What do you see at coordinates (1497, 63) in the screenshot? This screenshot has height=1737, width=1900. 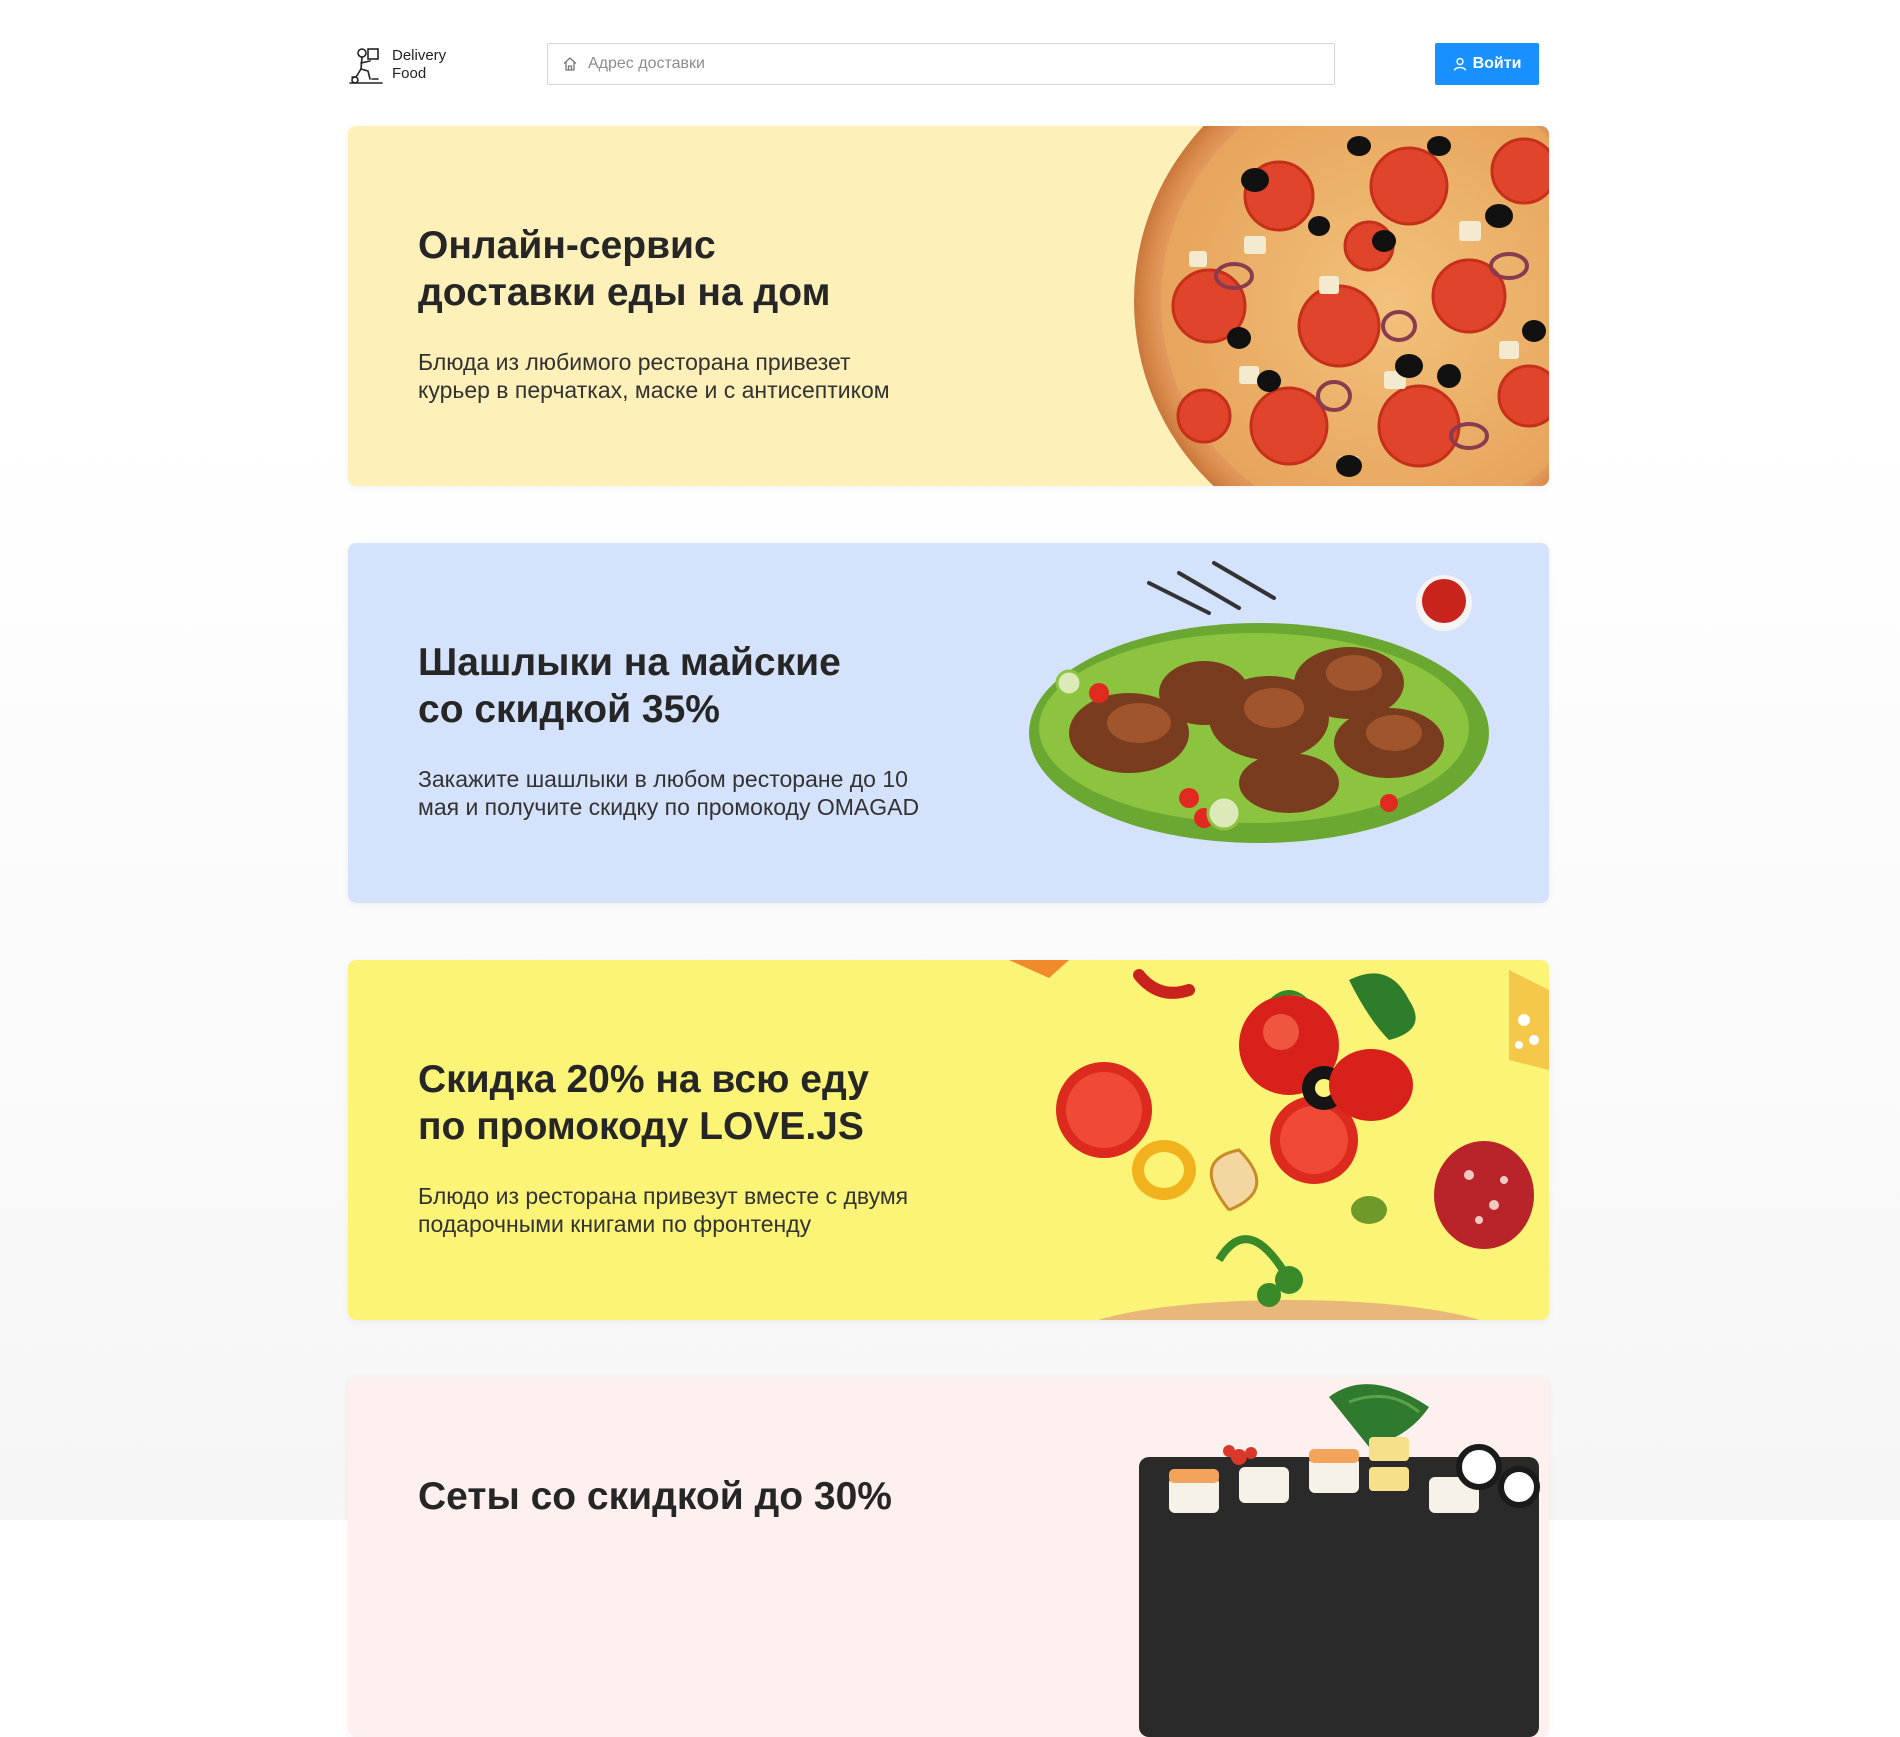 I see `login-button-label: Войти` at bounding box center [1497, 63].